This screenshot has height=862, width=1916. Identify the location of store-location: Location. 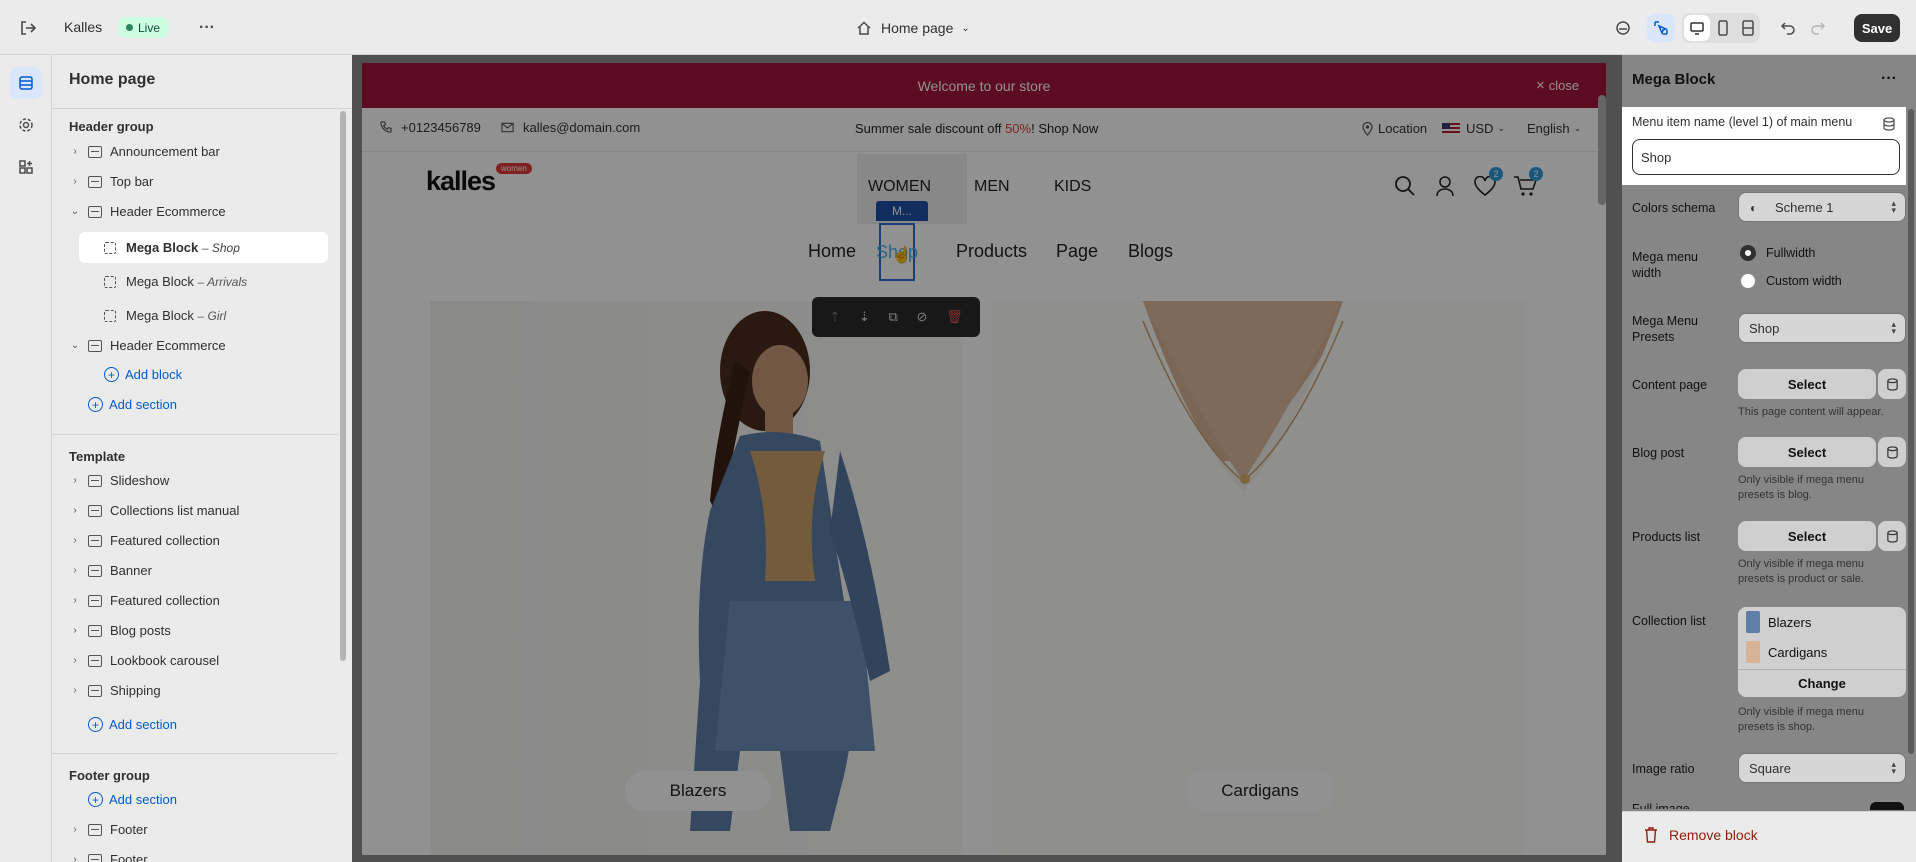
(1394, 128).